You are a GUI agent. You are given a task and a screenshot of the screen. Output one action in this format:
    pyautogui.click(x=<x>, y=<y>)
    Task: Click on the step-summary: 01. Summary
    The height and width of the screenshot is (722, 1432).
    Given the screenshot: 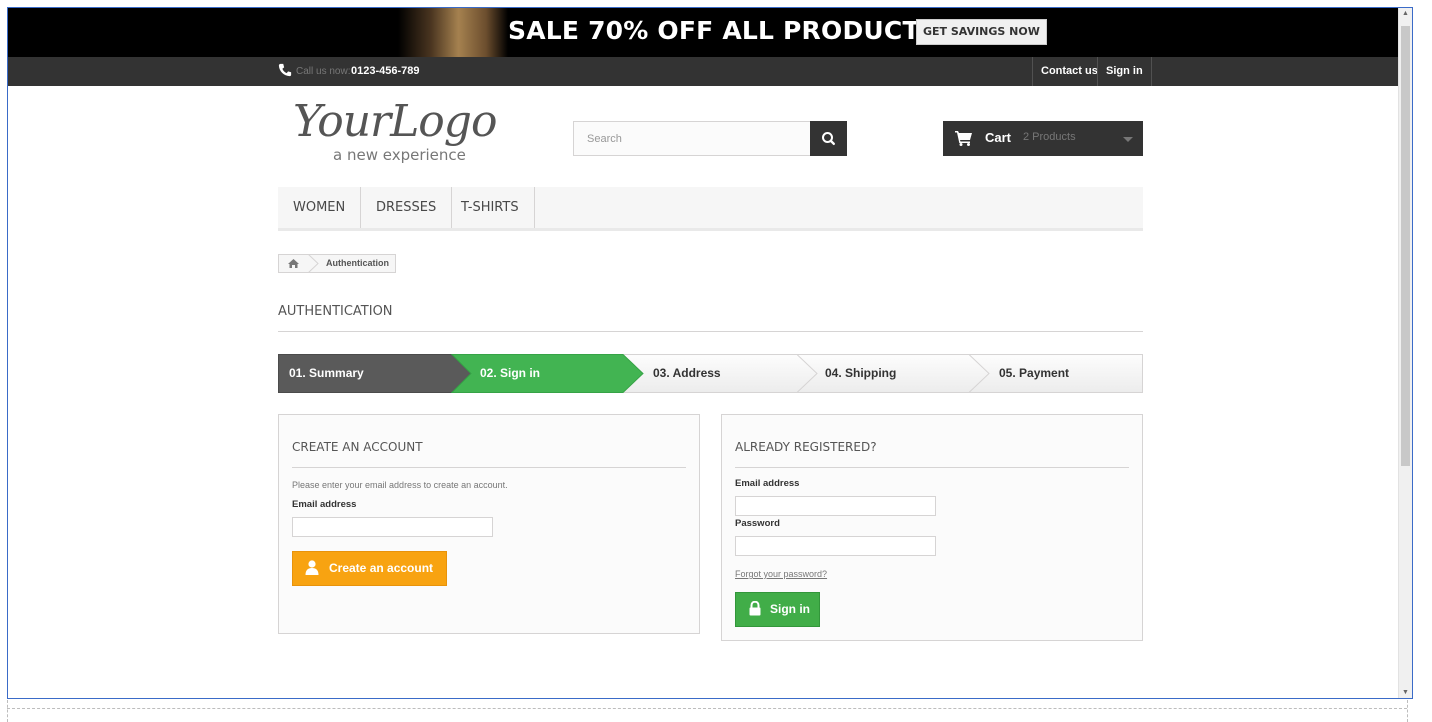 What is the action you would take?
    pyautogui.click(x=326, y=373)
    